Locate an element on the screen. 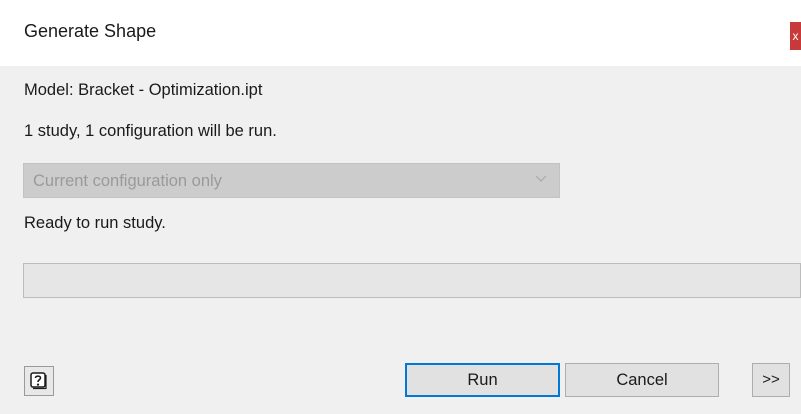  status-label: Ready to run study. is located at coordinates (95, 223).